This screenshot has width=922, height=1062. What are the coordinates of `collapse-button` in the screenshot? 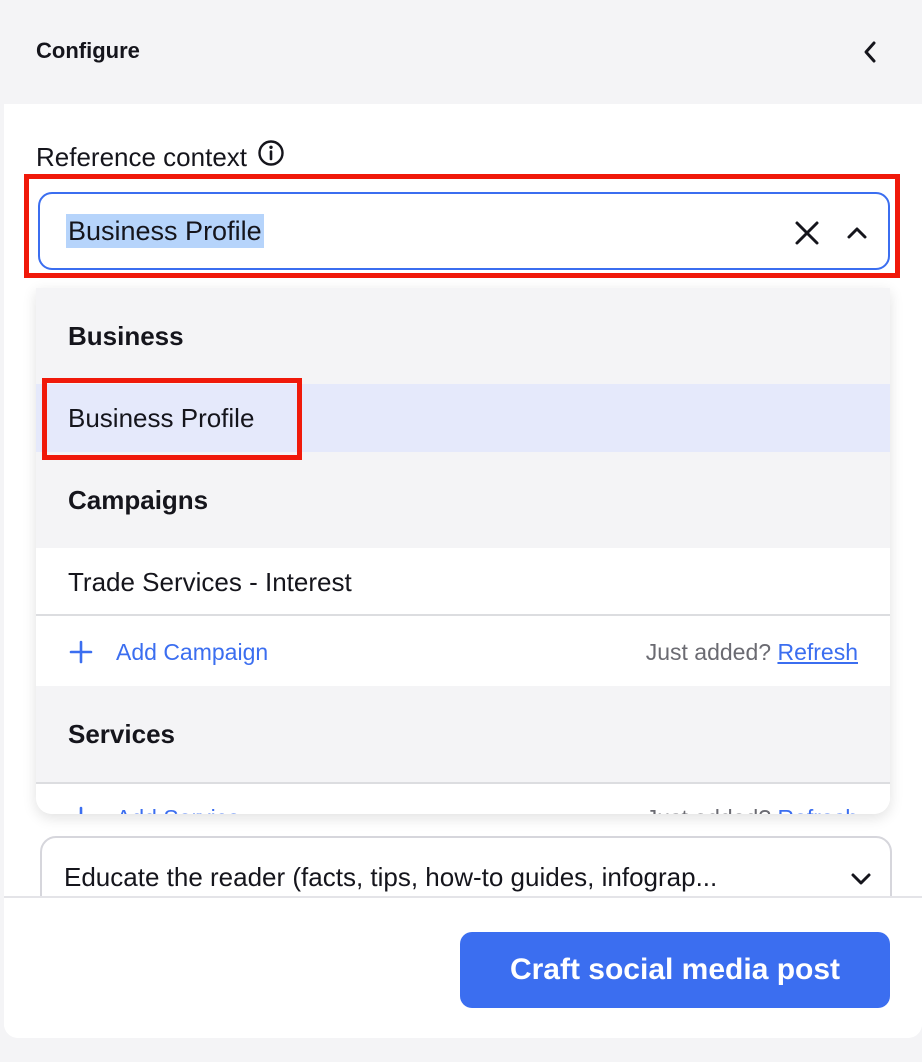 It's located at (870, 52).